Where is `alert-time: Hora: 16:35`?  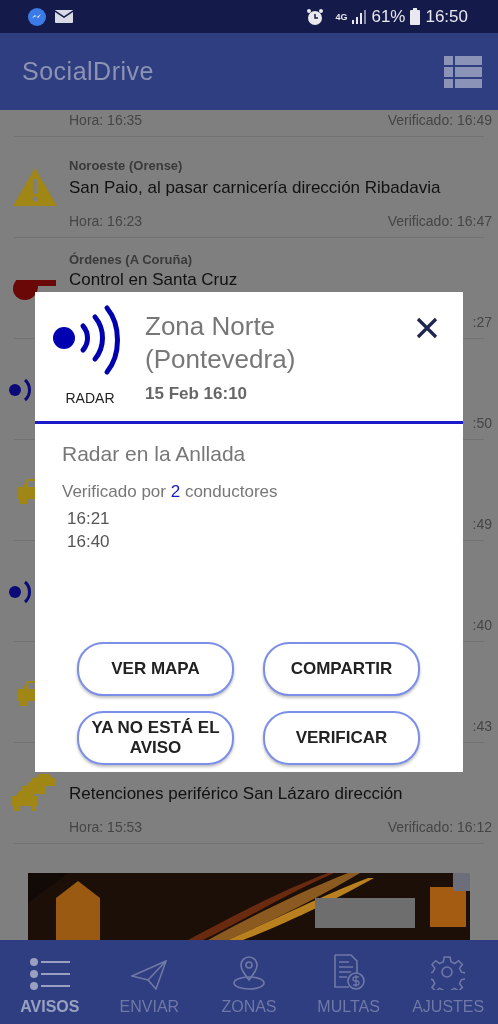
alert-time: Hora: 16:35 is located at coordinates (106, 120).